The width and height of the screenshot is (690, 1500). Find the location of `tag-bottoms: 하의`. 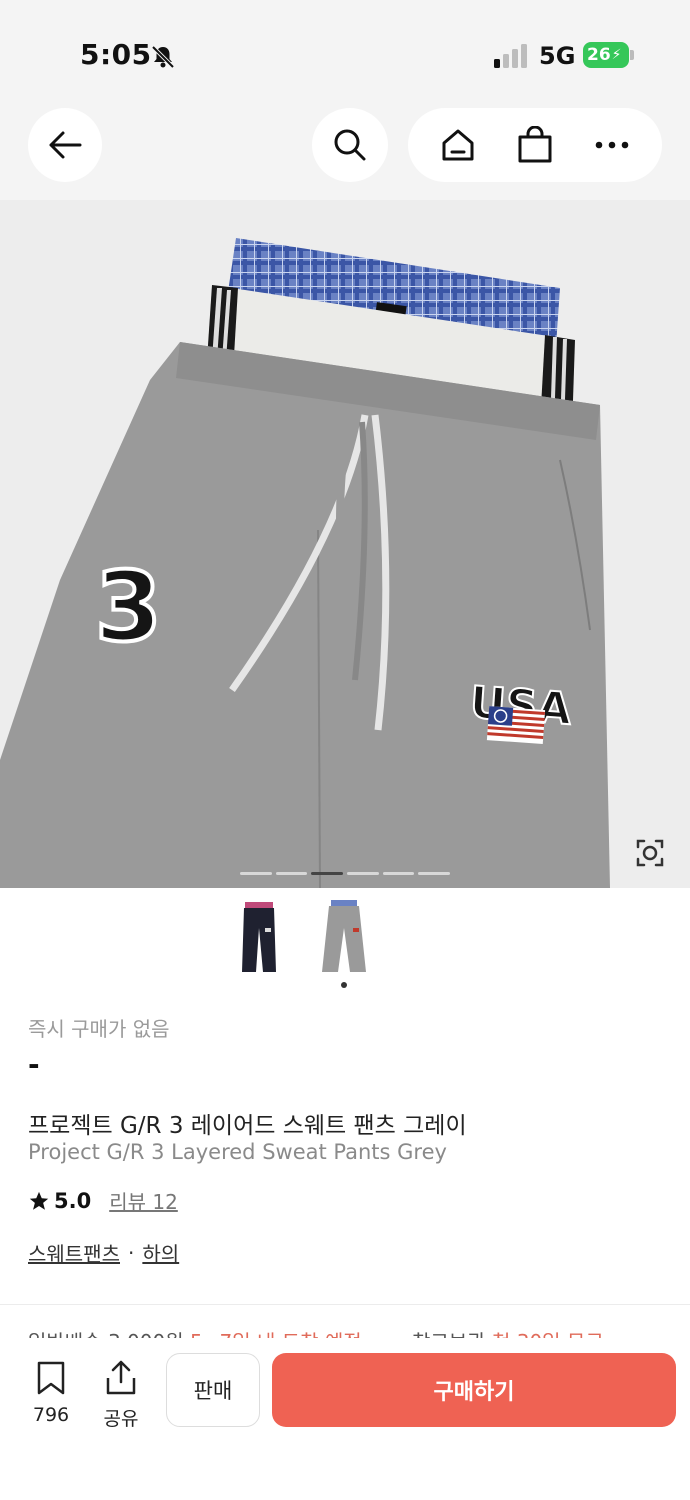

tag-bottoms: 하의 is located at coordinates (160, 1252).